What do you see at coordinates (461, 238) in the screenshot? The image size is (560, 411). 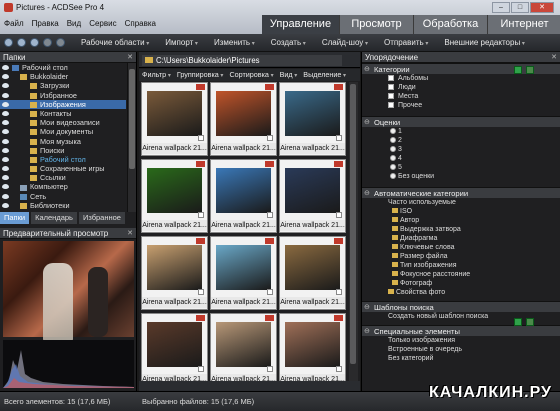 I see `auto-category-item: Диафрагма` at bounding box center [461, 238].